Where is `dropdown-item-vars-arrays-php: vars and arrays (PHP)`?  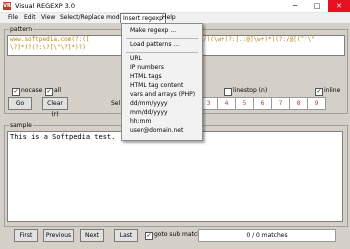
dropdown-item-vars-arrays-php: vars and arrays (PHP) is located at coordinates (162, 95).